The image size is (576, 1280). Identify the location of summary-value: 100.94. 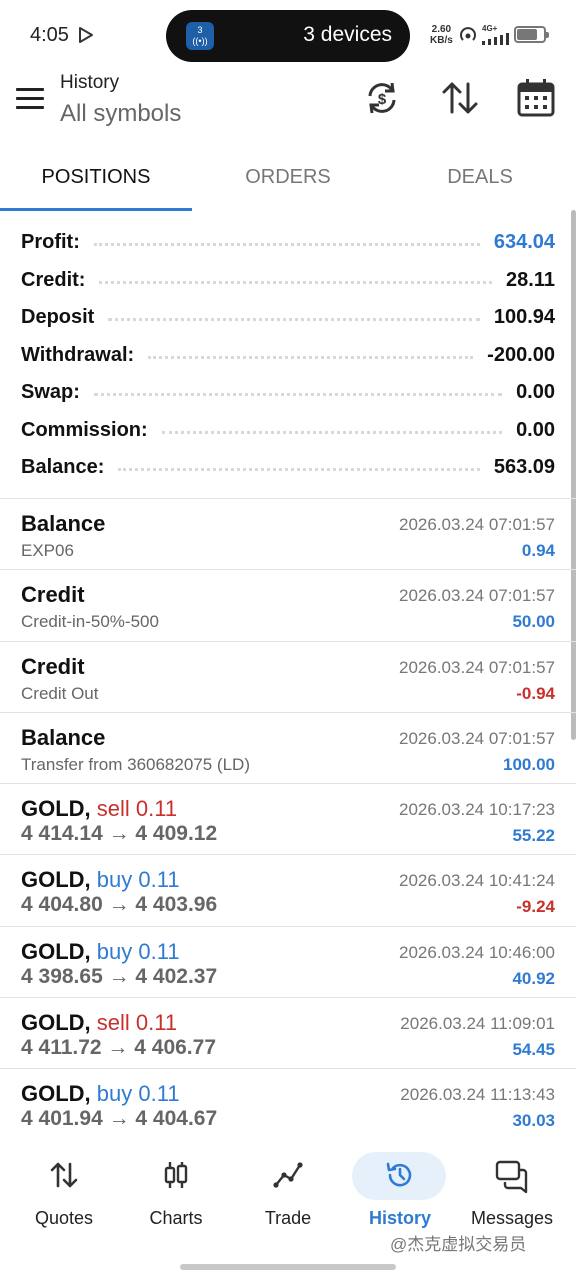
(524, 317).